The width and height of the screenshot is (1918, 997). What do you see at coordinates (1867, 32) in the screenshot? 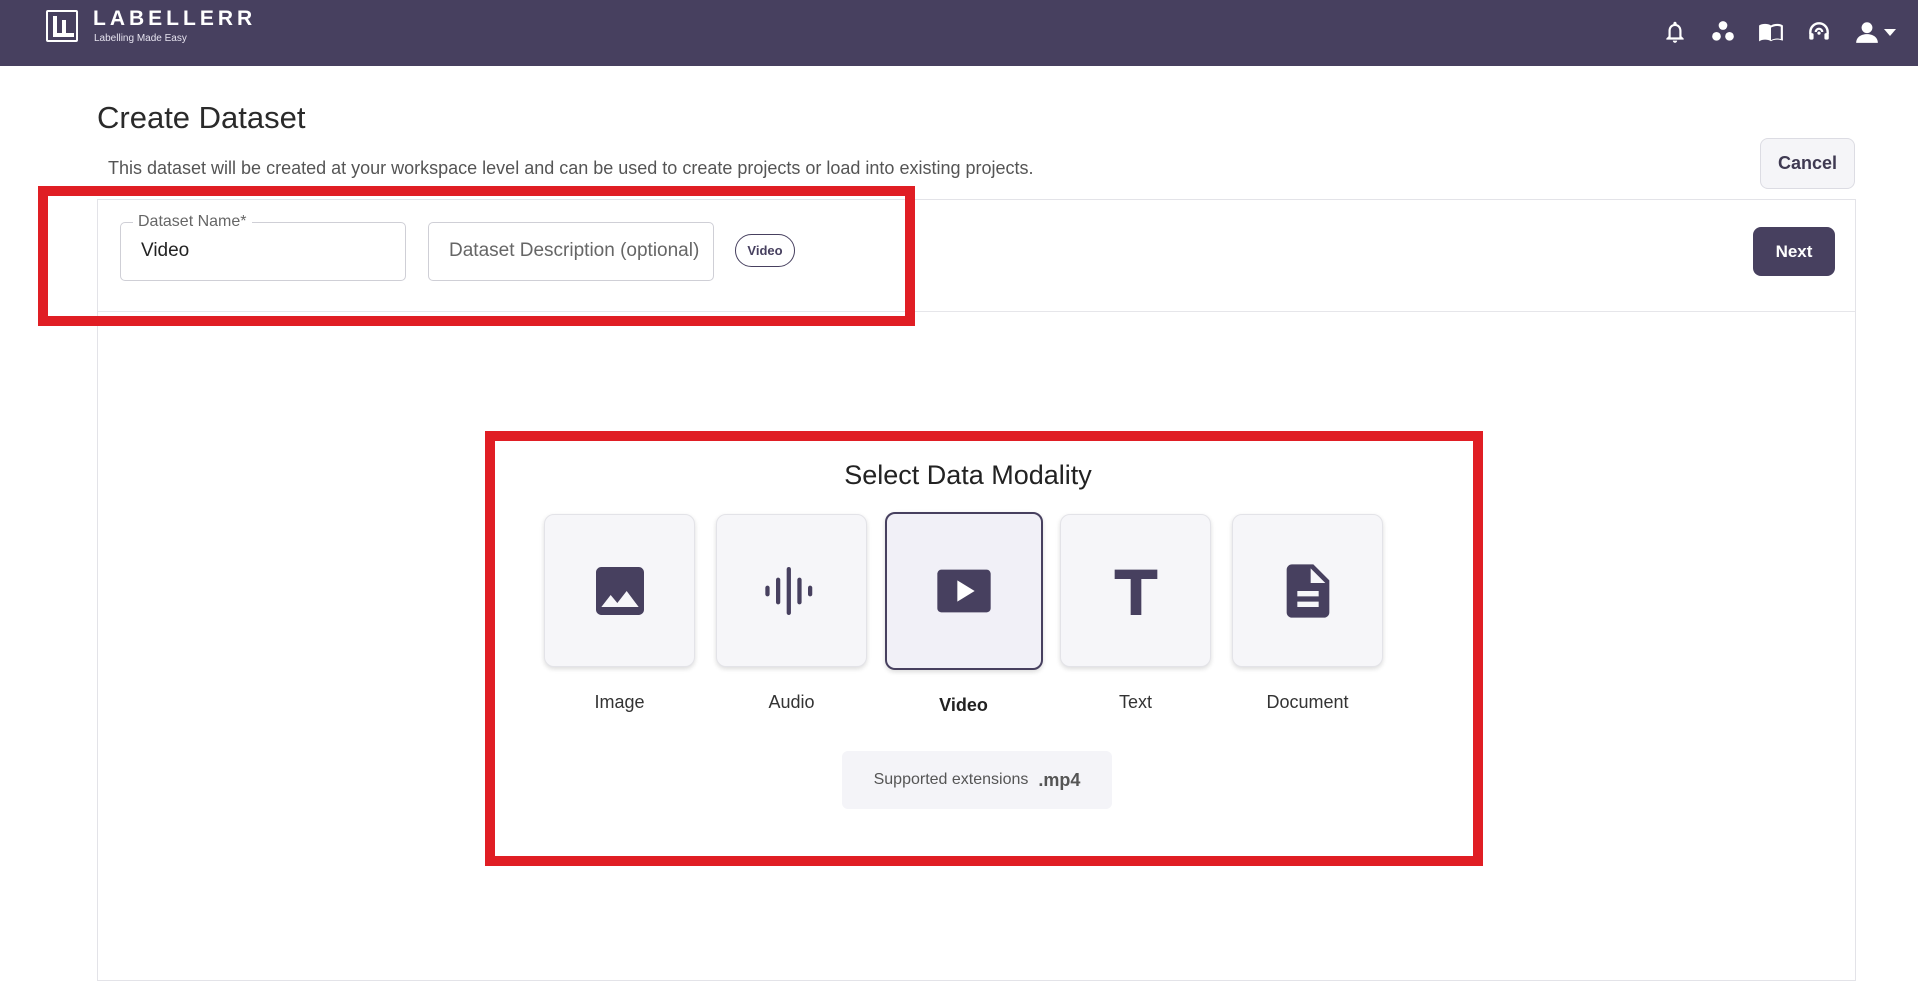
I see `user-icon` at bounding box center [1867, 32].